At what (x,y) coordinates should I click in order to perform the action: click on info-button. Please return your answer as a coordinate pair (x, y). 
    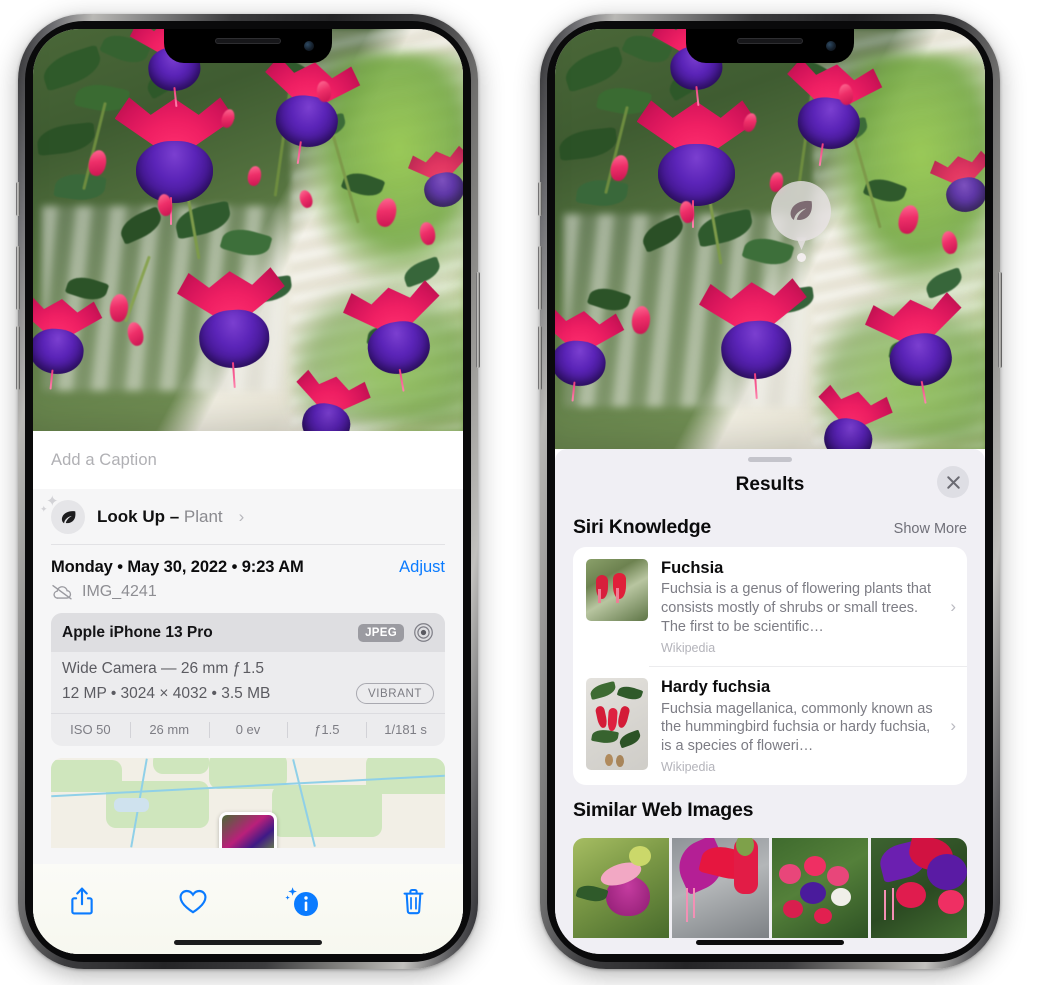
    Looking at the image, I should click on (303, 901).